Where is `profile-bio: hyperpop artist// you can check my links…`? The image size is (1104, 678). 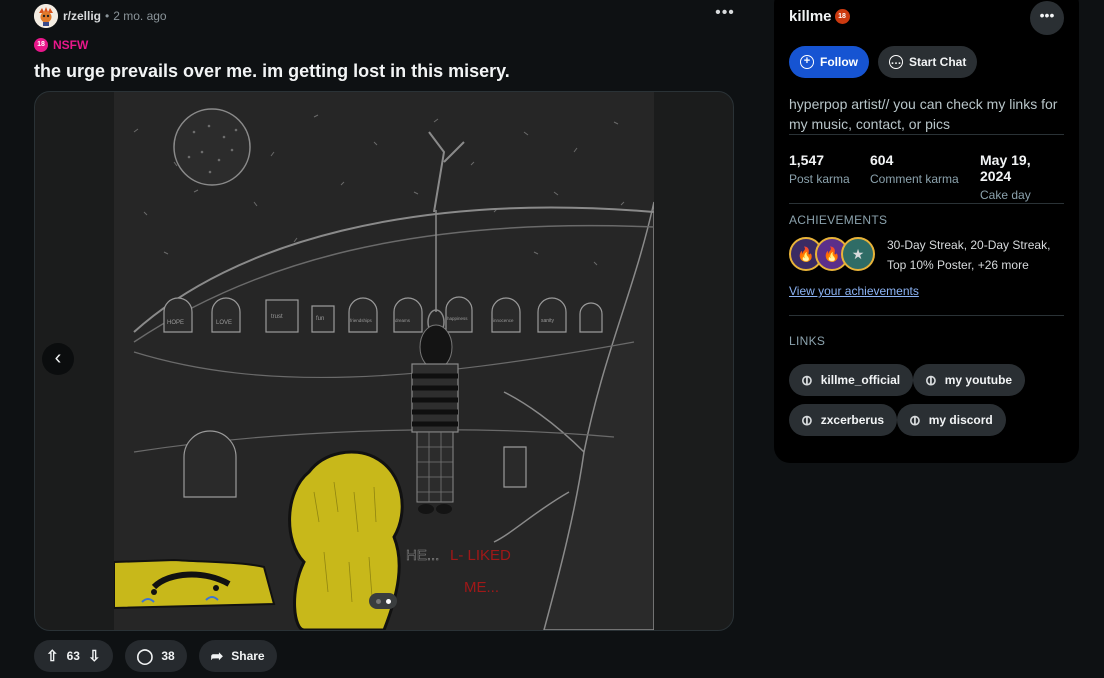 profile-bio: hyperpop artist// you can check my links… is located at coordinates (923, 114).